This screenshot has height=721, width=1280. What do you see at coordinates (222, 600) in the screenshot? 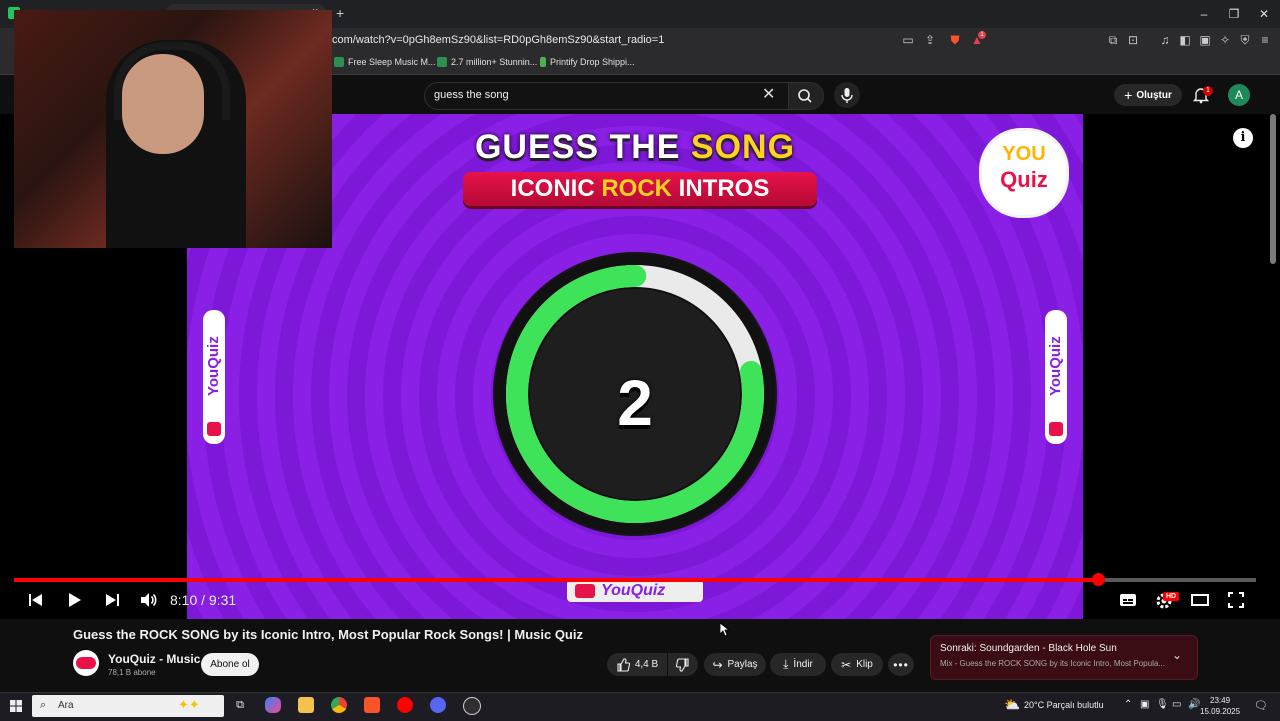
I see `total-time: 9:31` at bounding box center [222, 600].